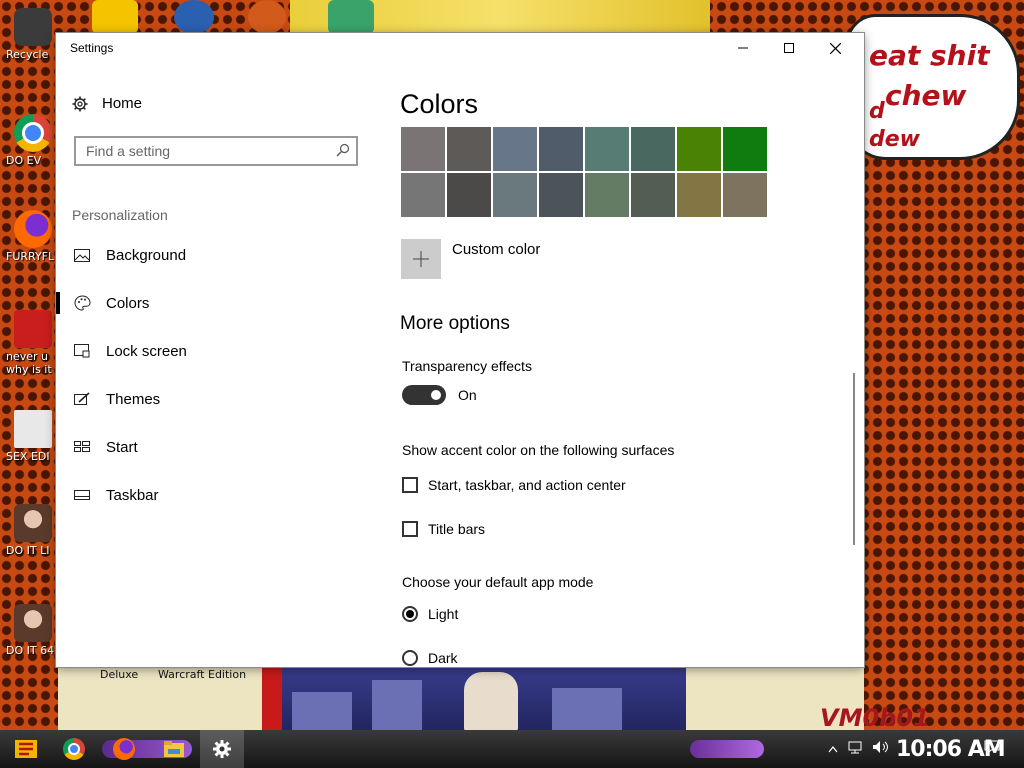 The image size is (1024, 768). What do you see at coordinates (833, 748) in the screenshot?
I see `chevron-up-icon` at bounding box center [833, 748].